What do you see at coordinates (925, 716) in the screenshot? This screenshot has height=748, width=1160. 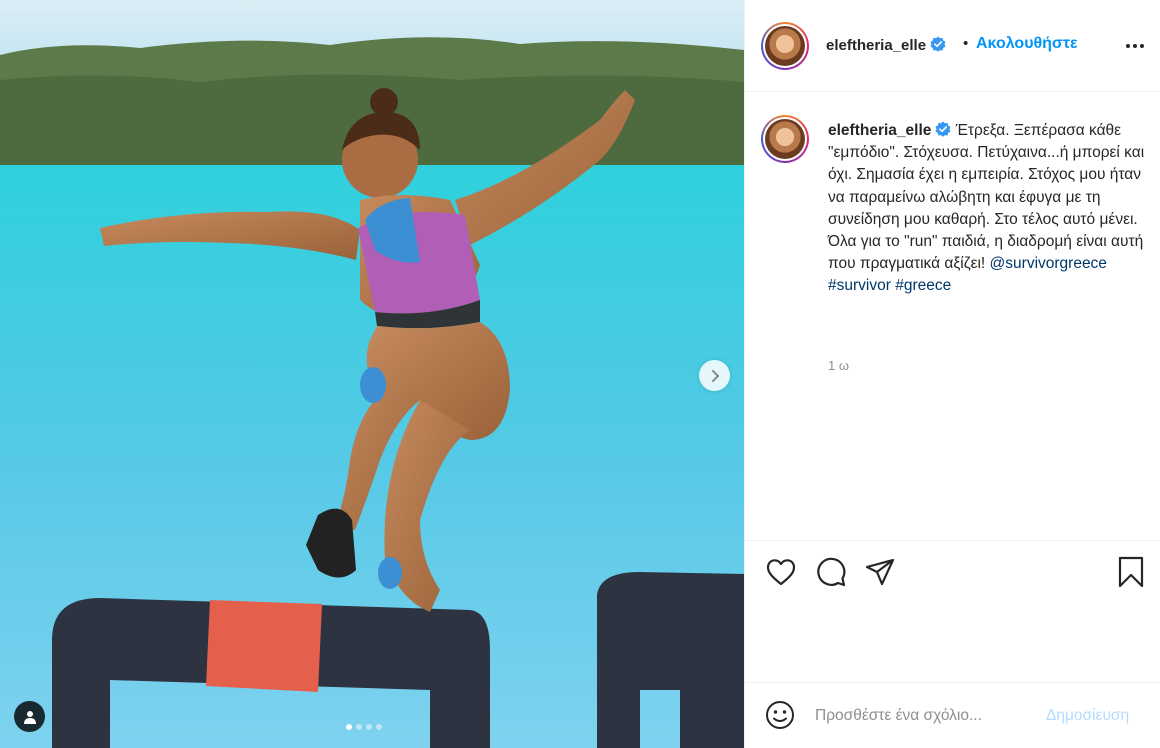 I see `comment-input` at bounding box center [925, 716].